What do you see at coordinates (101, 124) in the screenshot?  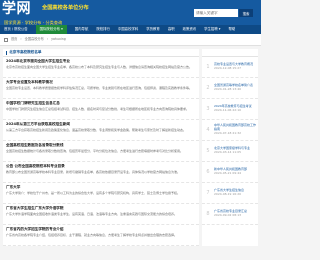 I see `article-title: 2024年从第三方平台获取高校招生新闻` at bounding box center [101, 124].